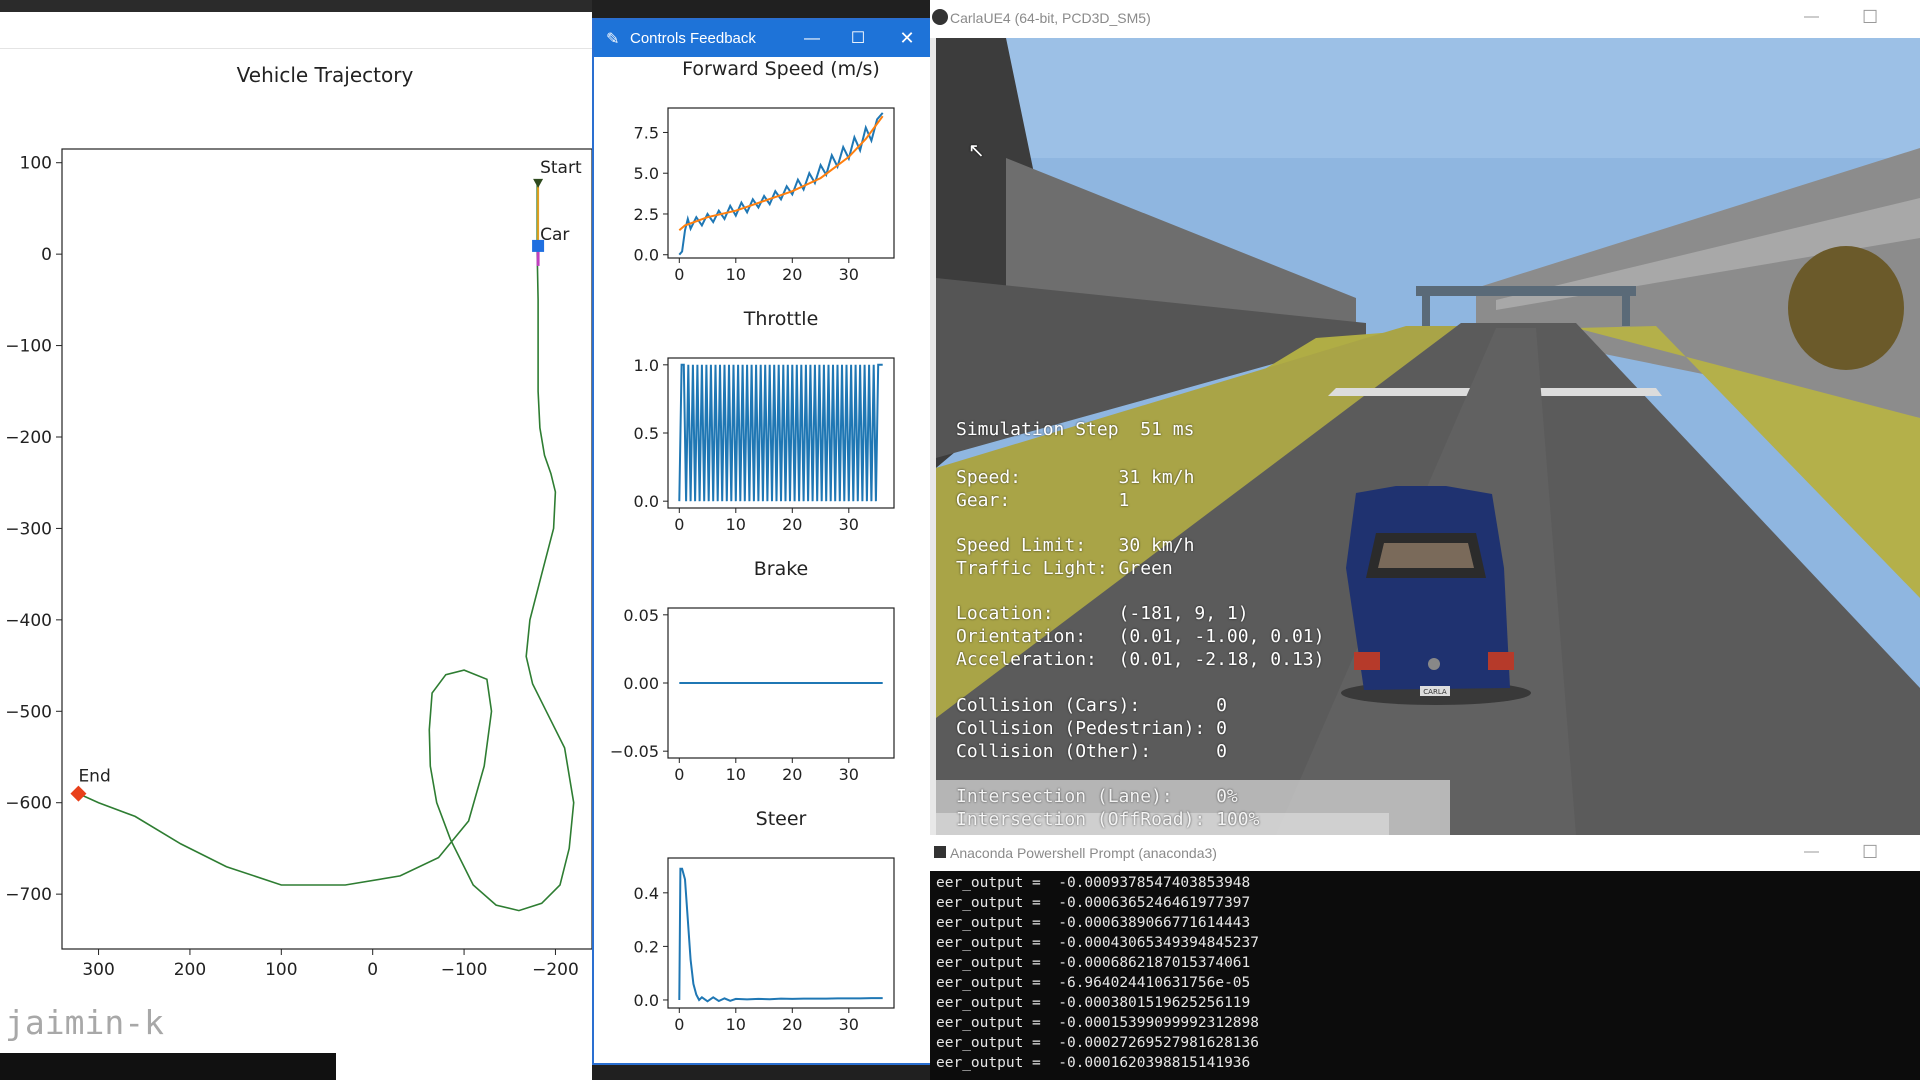  I want to click on trajectory-y-ticks: 100 0 −100 −200 −300 −400 −500 −600 −700, so click(33, 529).